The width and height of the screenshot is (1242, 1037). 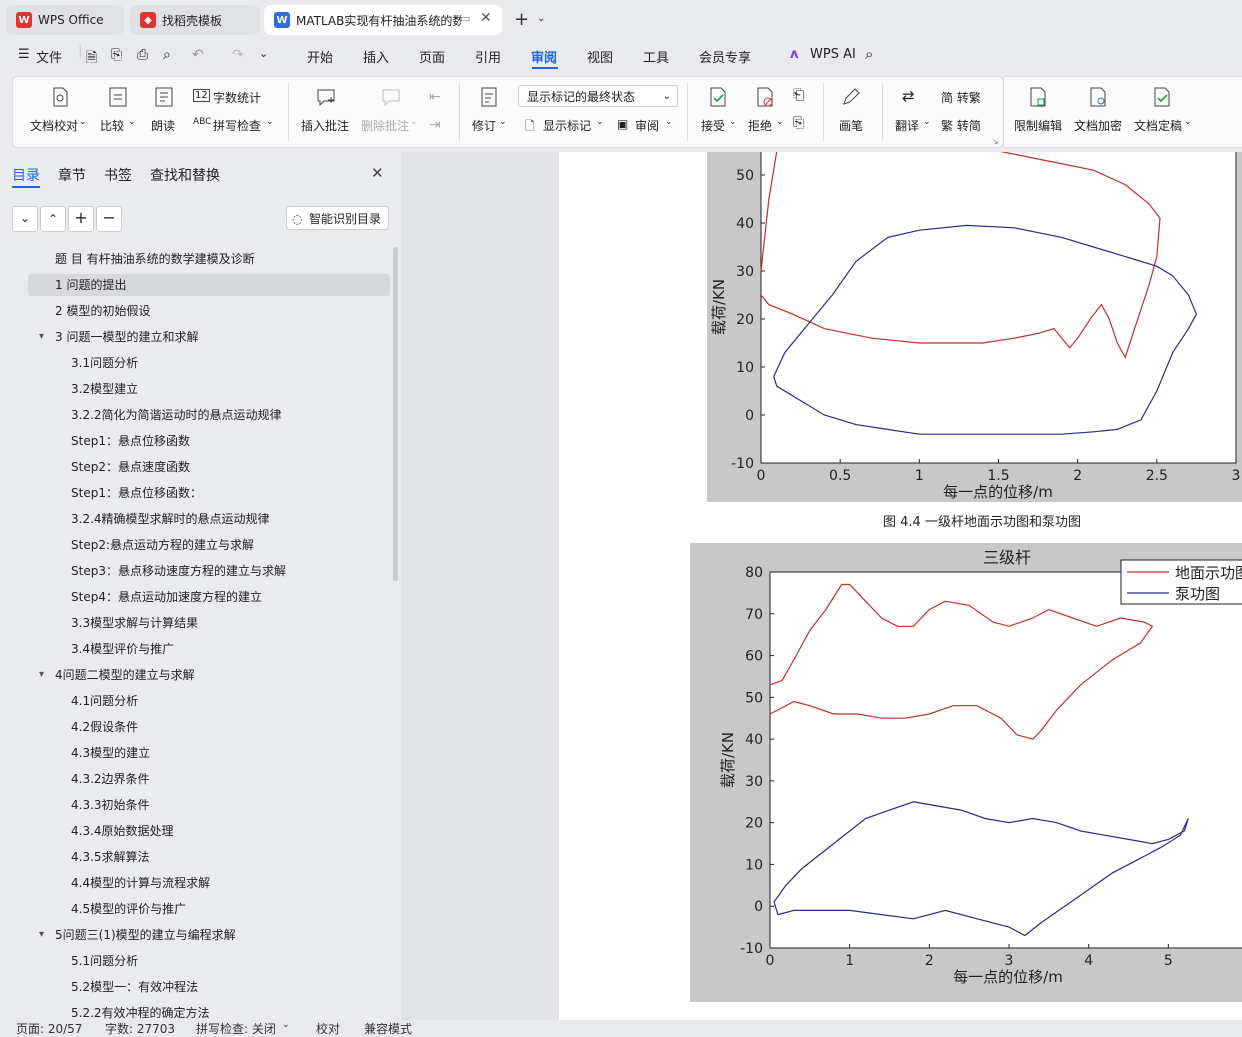 I want to click on menu-tools: 工具, so click(x=656, y=56).